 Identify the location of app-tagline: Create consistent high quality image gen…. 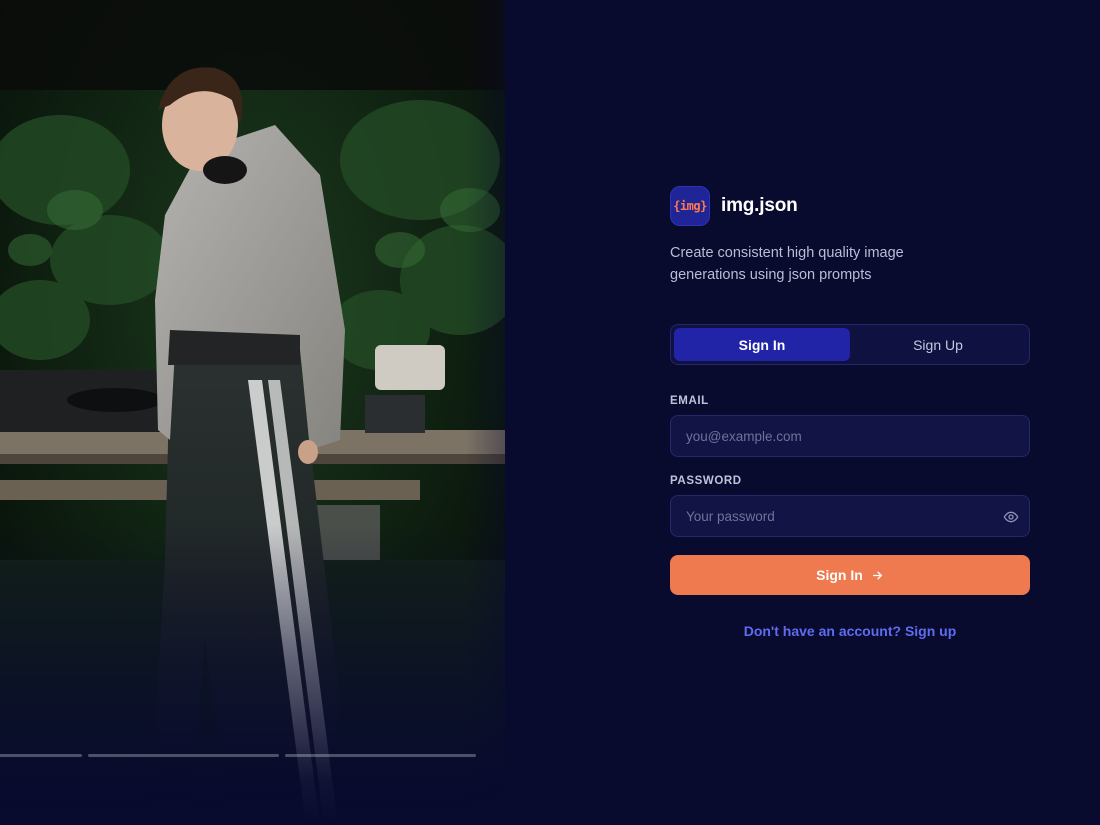
(787, 264).